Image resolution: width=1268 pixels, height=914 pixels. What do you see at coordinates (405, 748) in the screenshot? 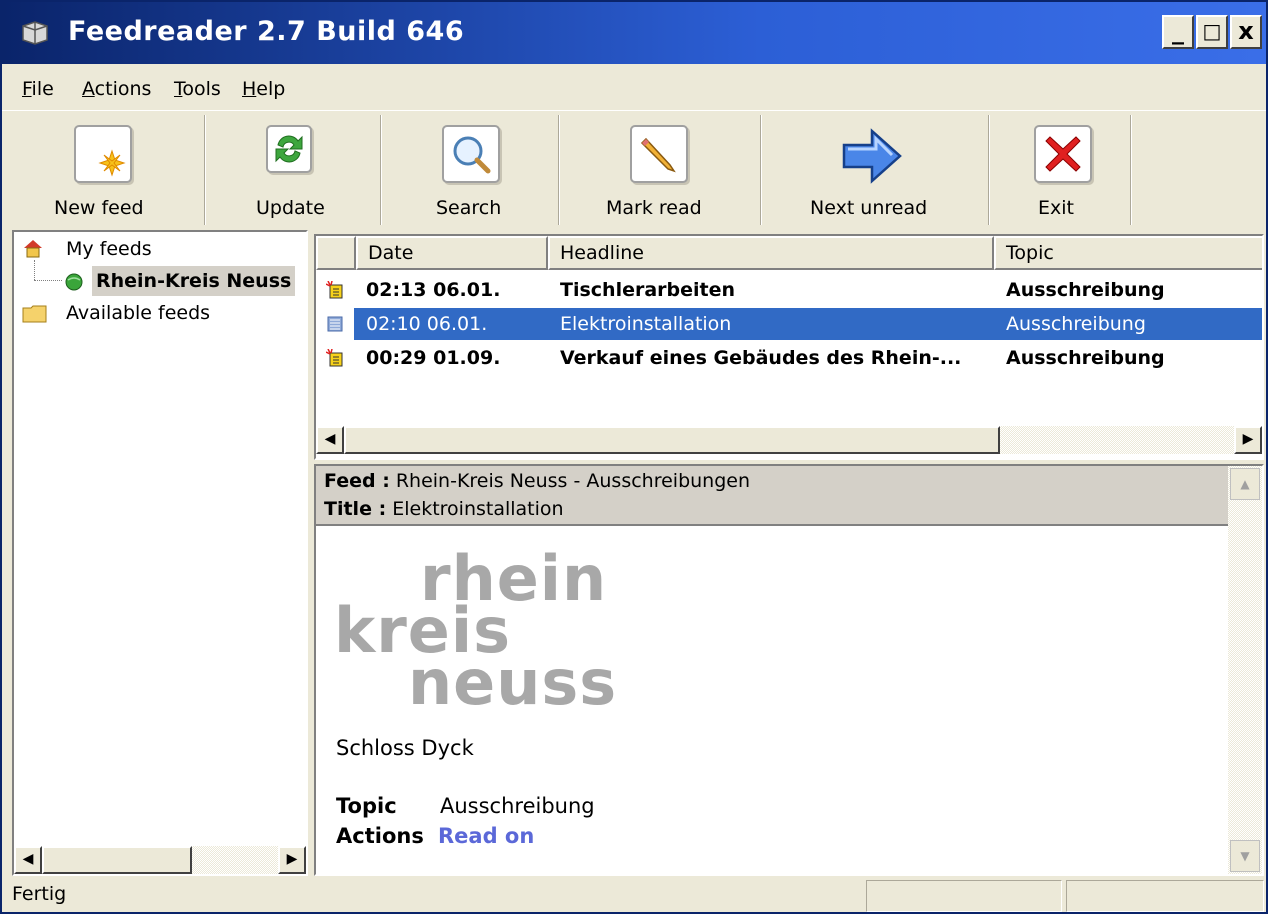
I see `body-text: Schloss Dyck` at bounding box center [405, 748].